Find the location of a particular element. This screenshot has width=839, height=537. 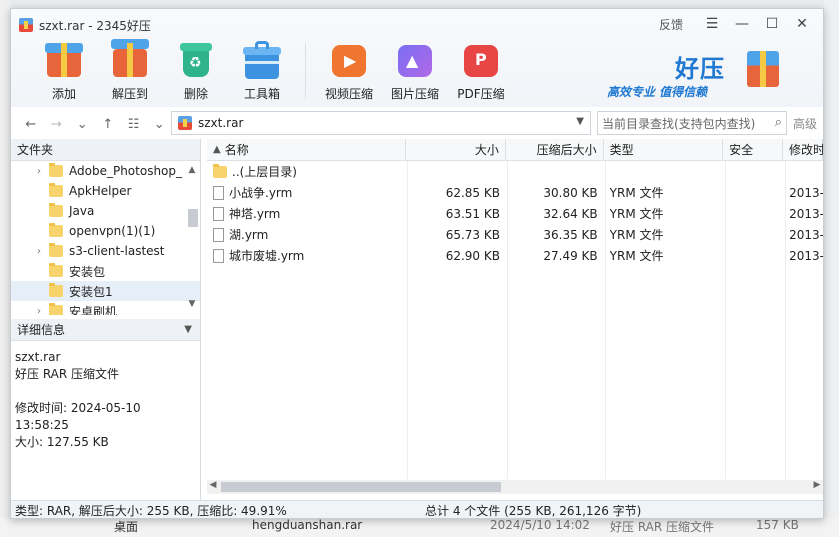

app-icon is located at coordinates (26, 25).